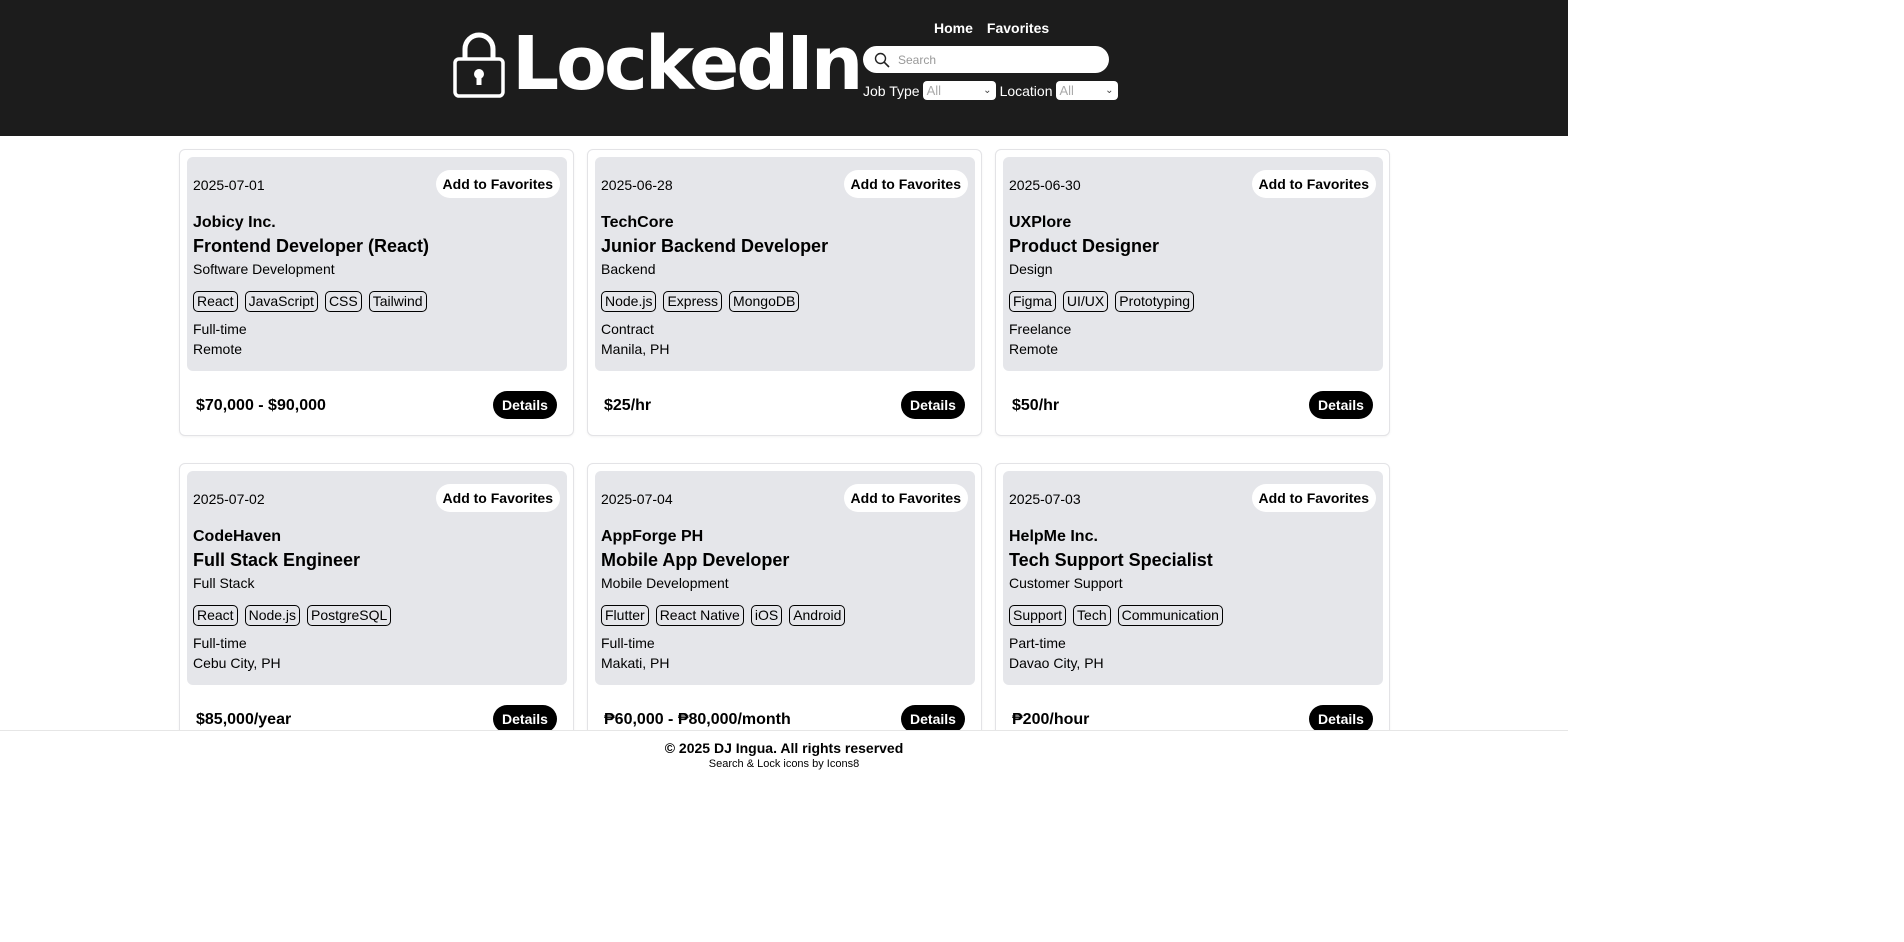 The image size is (1904, 942). What do you see at coordinates (479, 65) in the screenshot?
I see `lock-icon` at bounding box center [479, 65].